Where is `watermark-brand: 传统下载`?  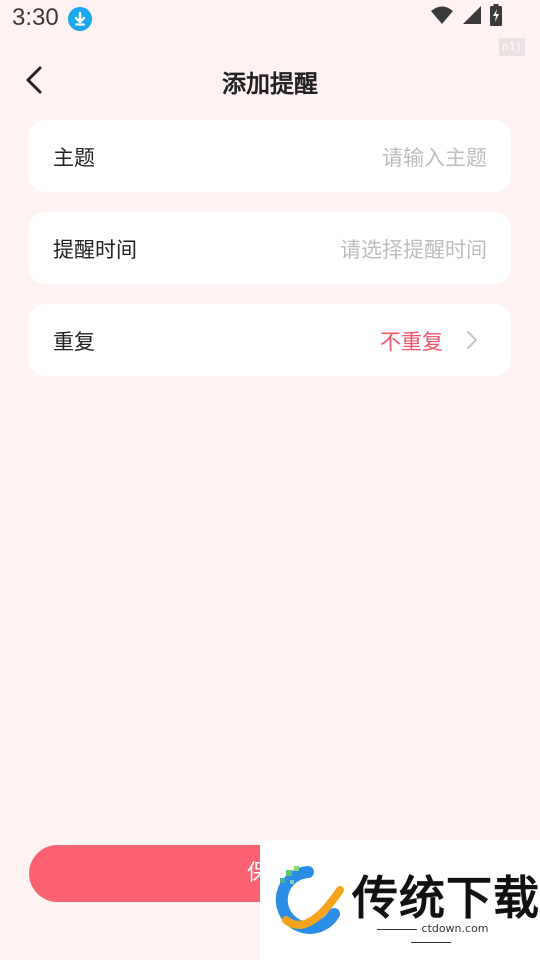
watermark-brand: 传统下载 is located at coordinates (446, 898).